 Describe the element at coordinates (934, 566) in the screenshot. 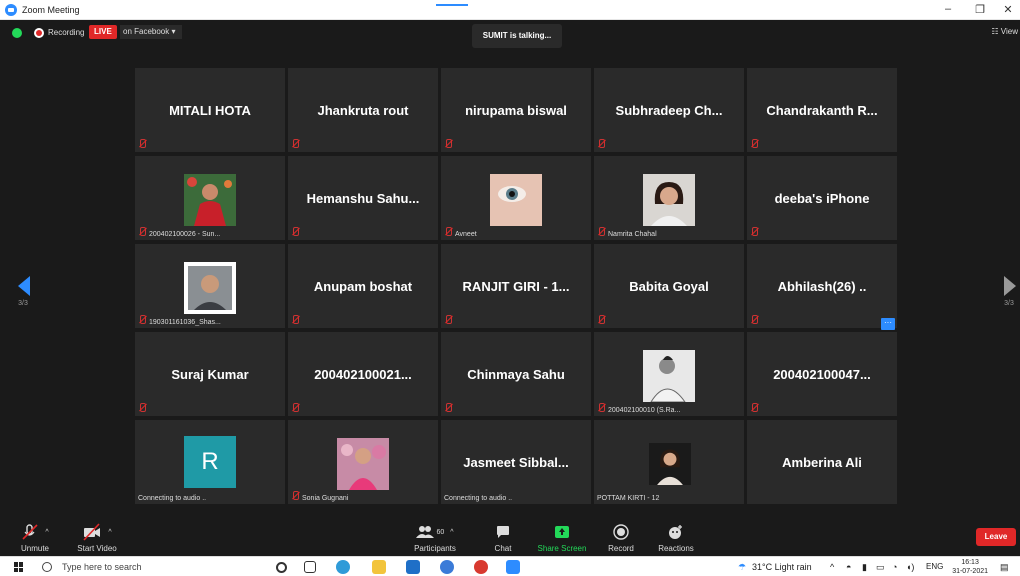

I see `language-indicator: ENG` at that location.